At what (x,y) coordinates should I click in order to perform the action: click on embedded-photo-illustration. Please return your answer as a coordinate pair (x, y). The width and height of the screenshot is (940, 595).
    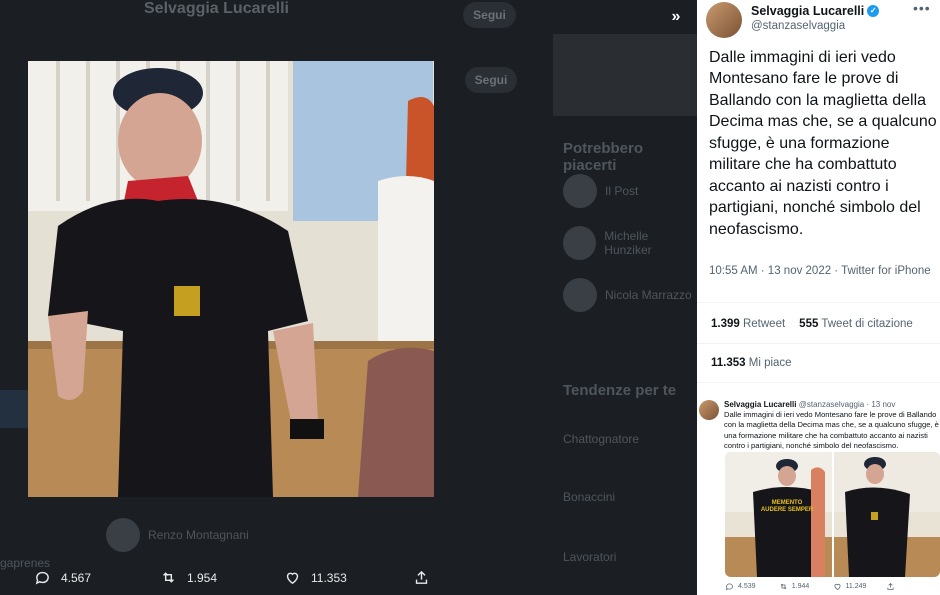
    Looking at the image, I should click on (832, 514).